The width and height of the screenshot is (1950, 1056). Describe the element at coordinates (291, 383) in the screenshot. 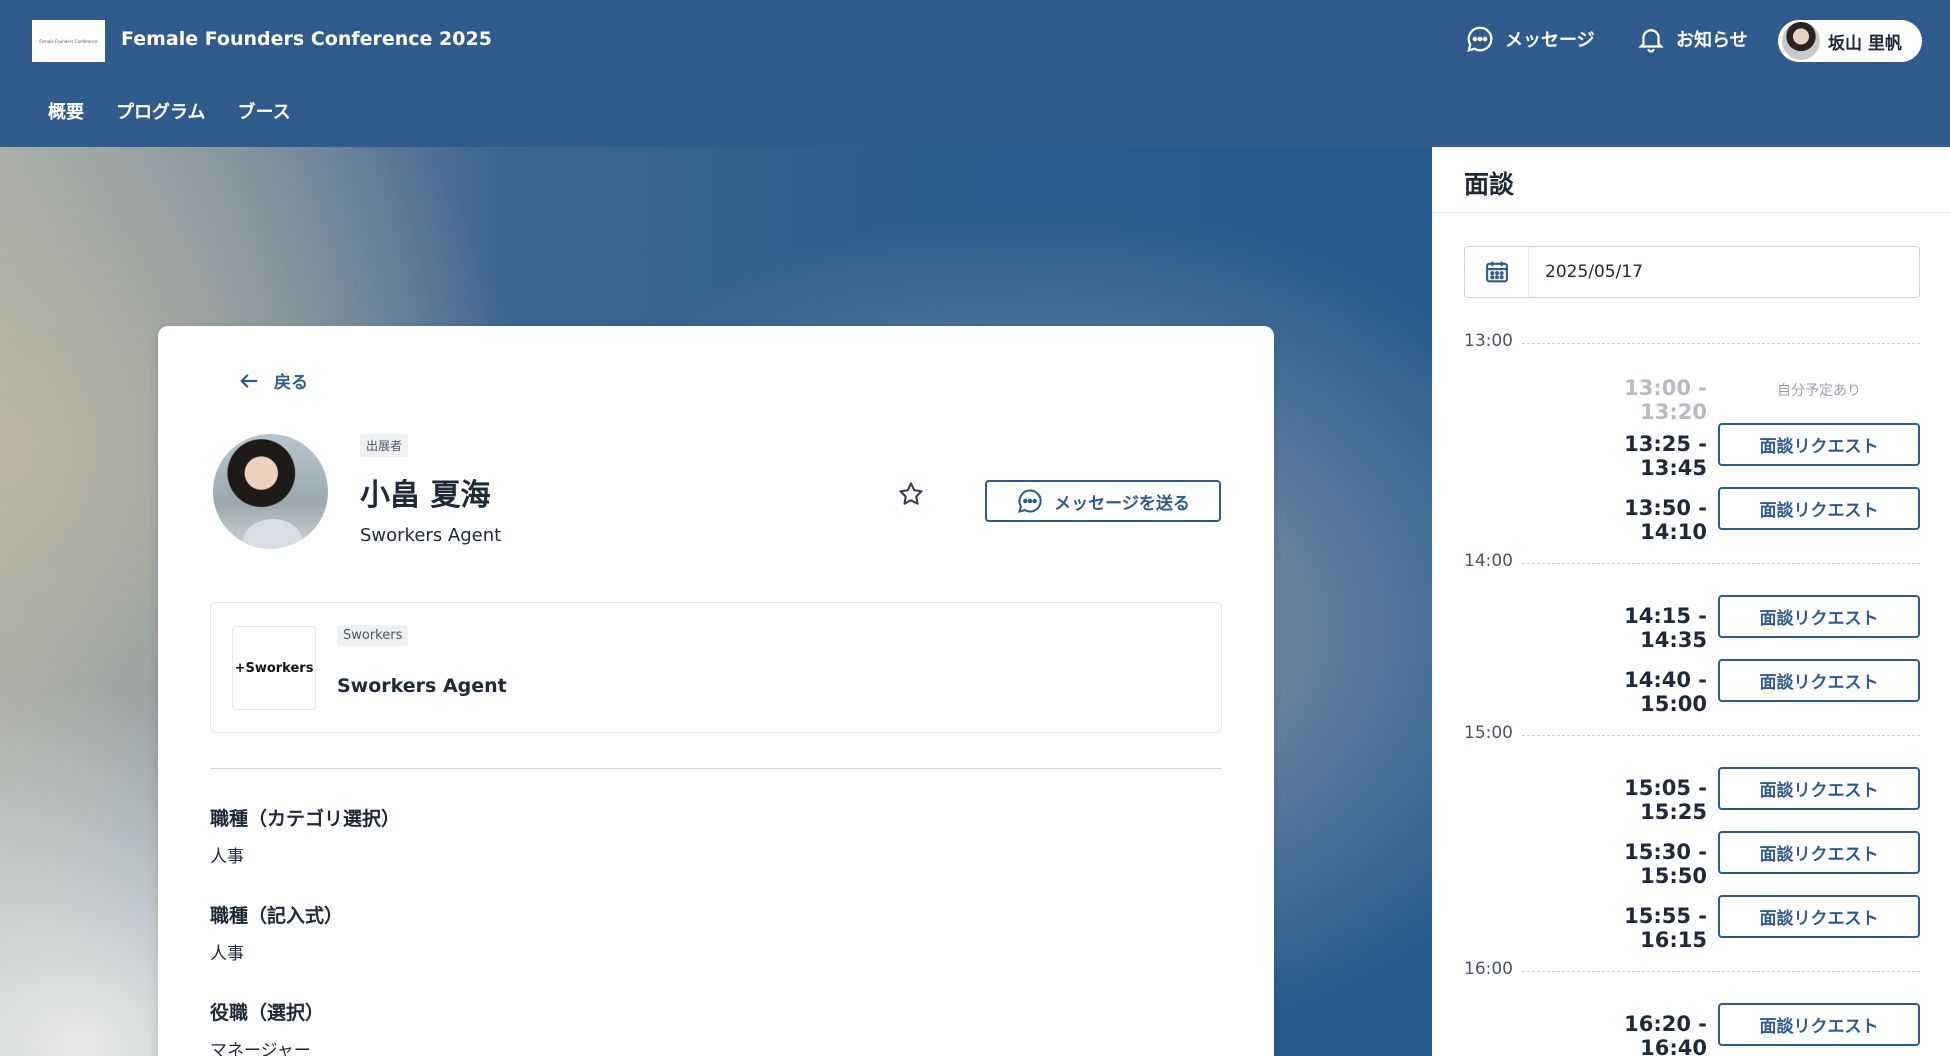

I see `back-label: 戻る` at that location.